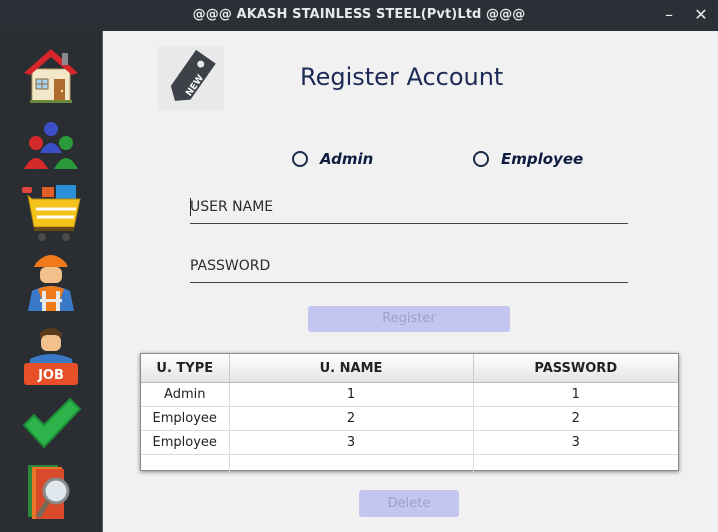 This screenshot has height=532, width=718. I want to click on text-caret, so click(190, 207).